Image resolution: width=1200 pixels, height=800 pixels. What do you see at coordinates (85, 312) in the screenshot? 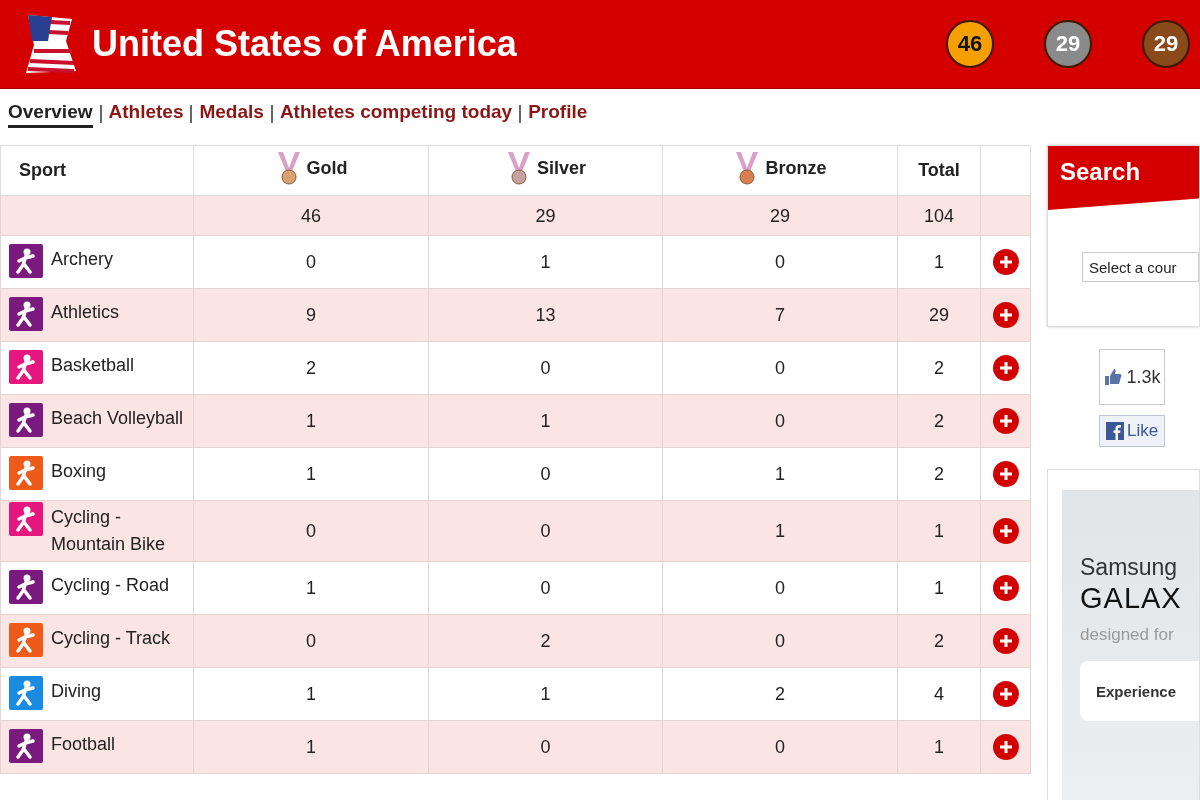
I see `sport-name: Athletics` at bounding box center [85, 312].